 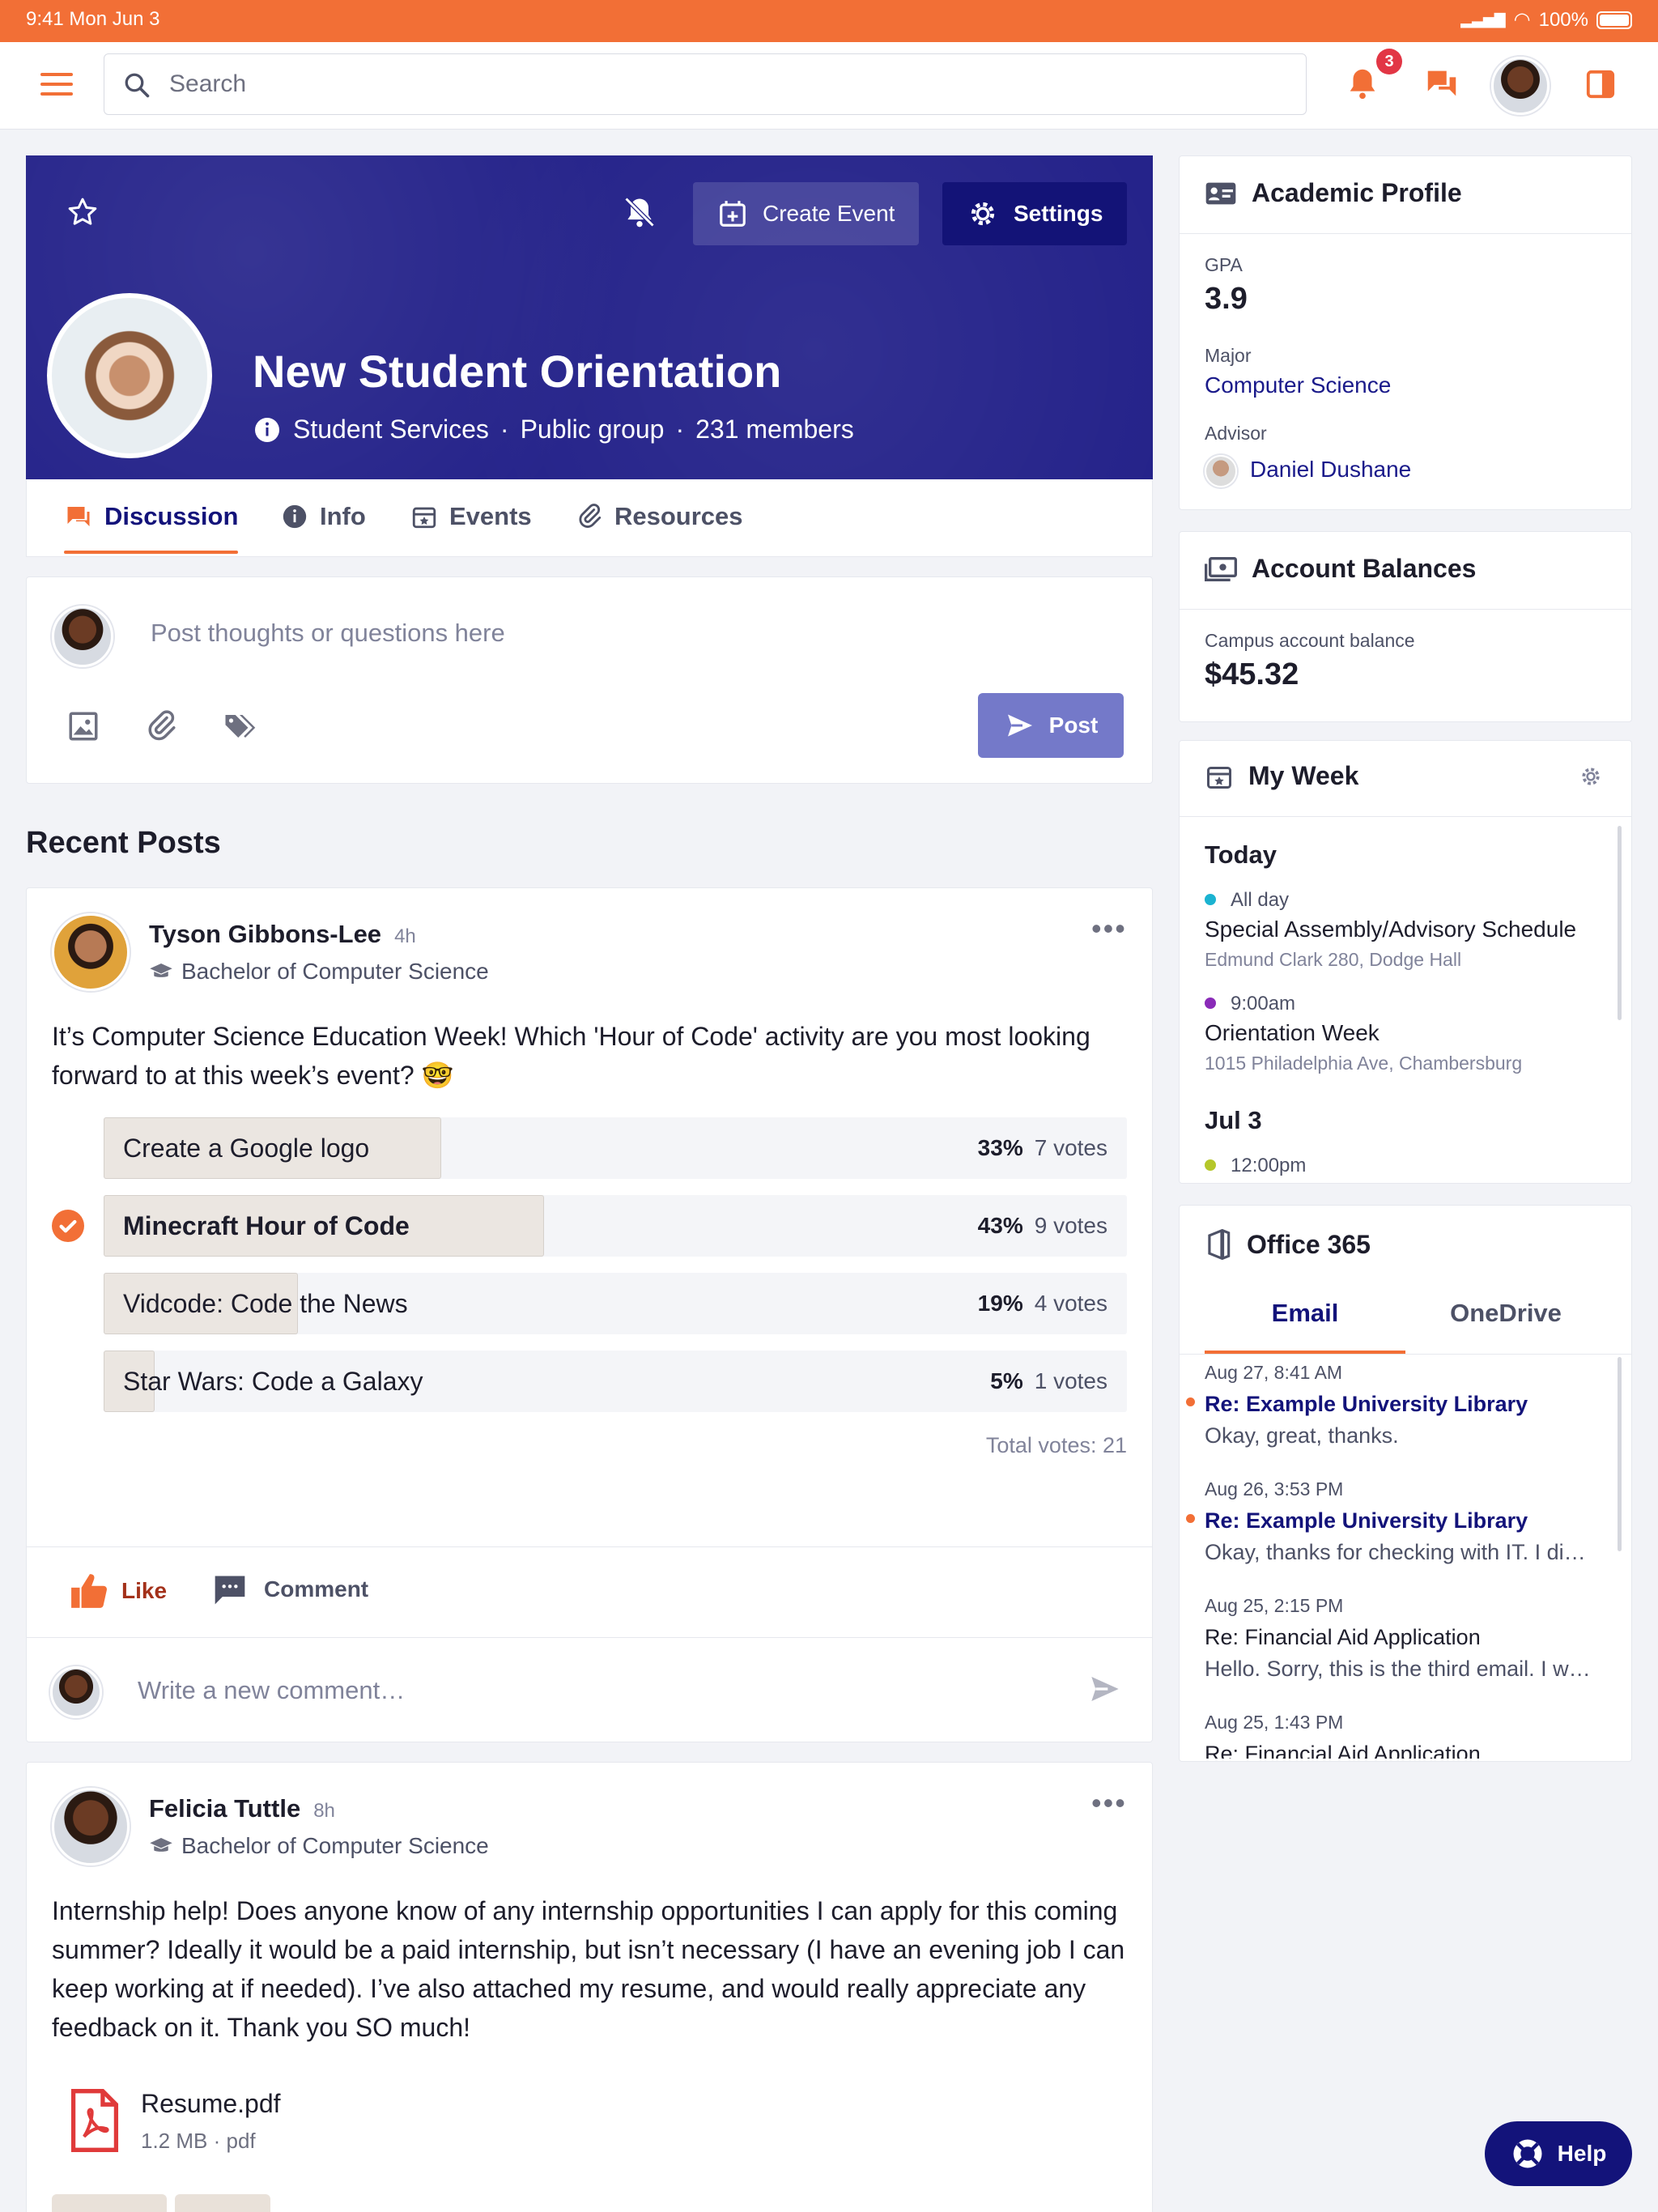 What do you see at coordinates (123, 843) in the screenshot?
I see `recent-posts-heading: Recent Posts` at bounding box center [123, 843].